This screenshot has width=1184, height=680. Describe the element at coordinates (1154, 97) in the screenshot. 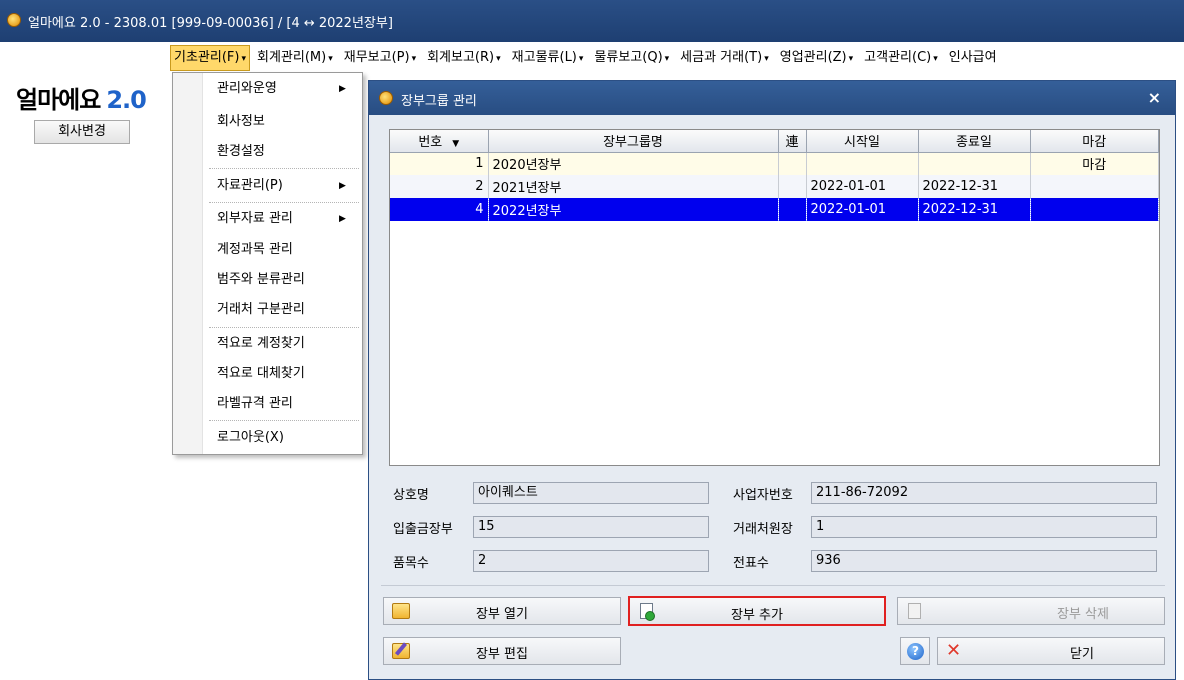

I see `close-icon: ×` at that location.